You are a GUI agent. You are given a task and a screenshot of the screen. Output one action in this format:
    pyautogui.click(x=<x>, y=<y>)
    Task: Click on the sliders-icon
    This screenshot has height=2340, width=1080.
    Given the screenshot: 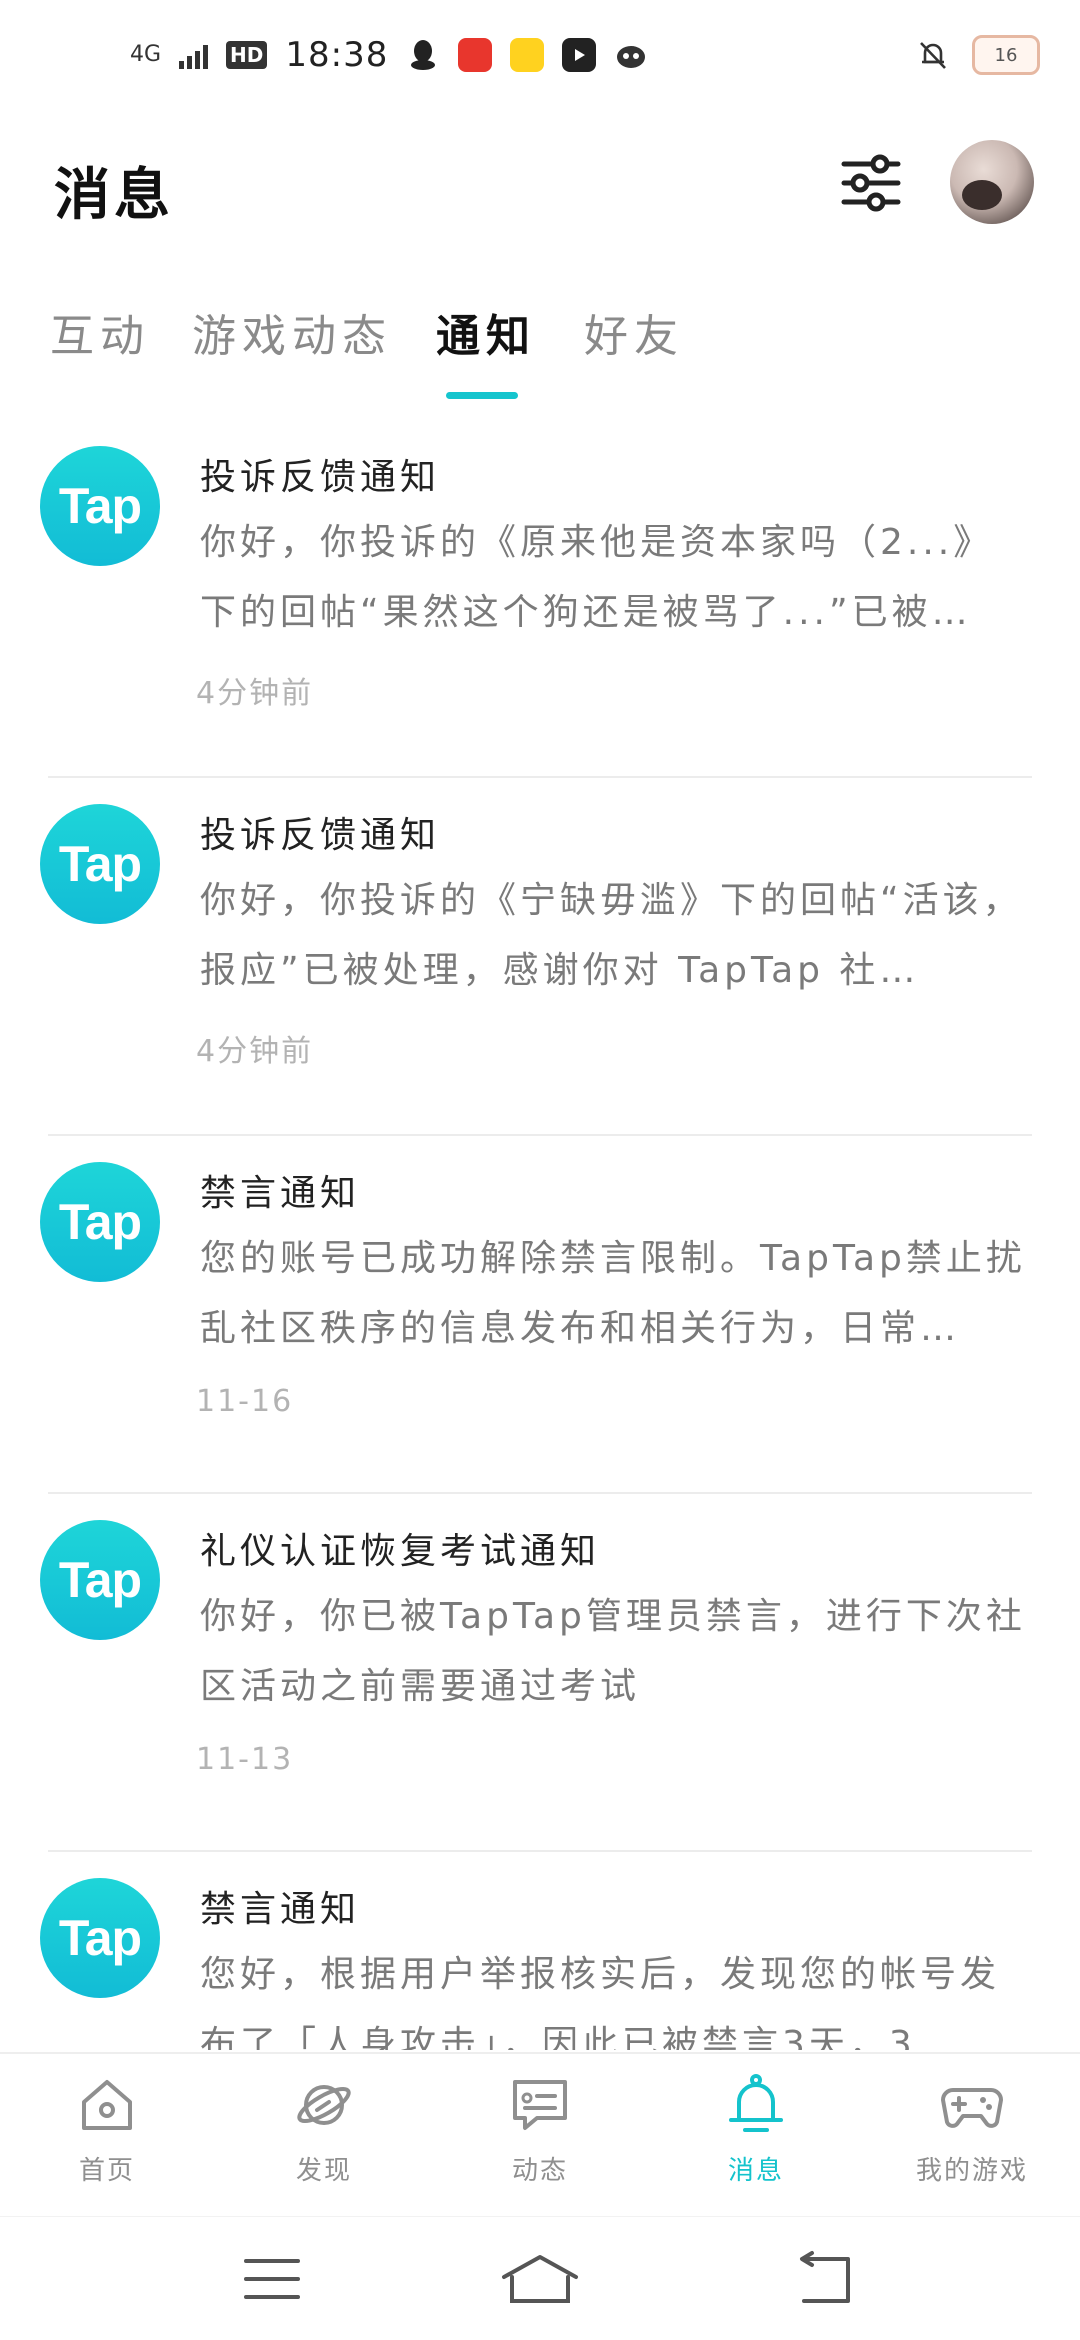 What is the action you would take?
    pyautogui.click(x=871, y=183)
    